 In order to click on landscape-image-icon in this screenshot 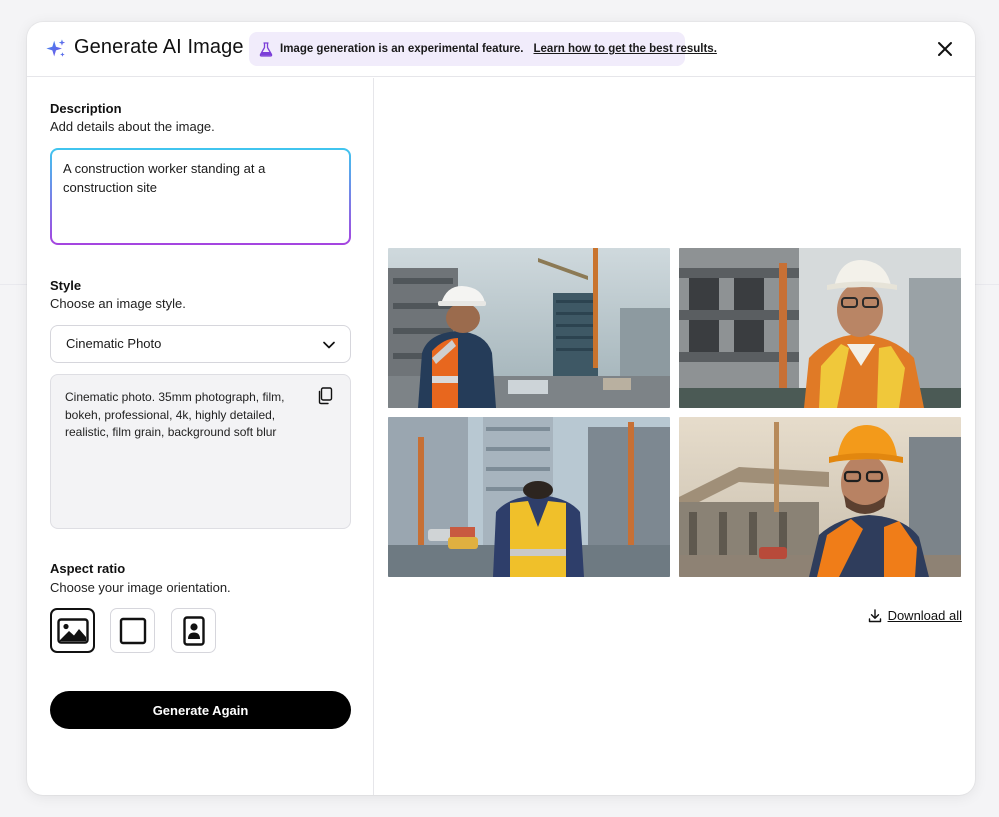, I will do `click(72, 630)`.